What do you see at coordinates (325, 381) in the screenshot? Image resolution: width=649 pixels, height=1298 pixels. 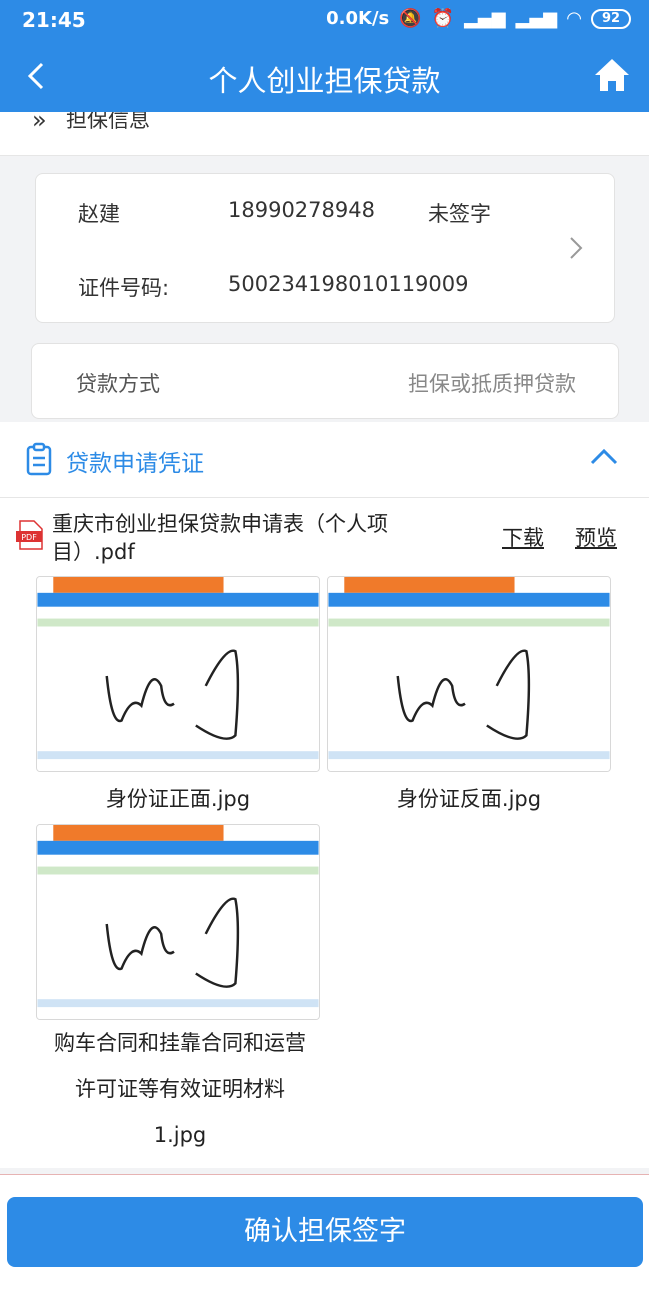 I see `loan-method-card: 贷款方式 担保或抵质押贷款` at bounding box center [325, 381].